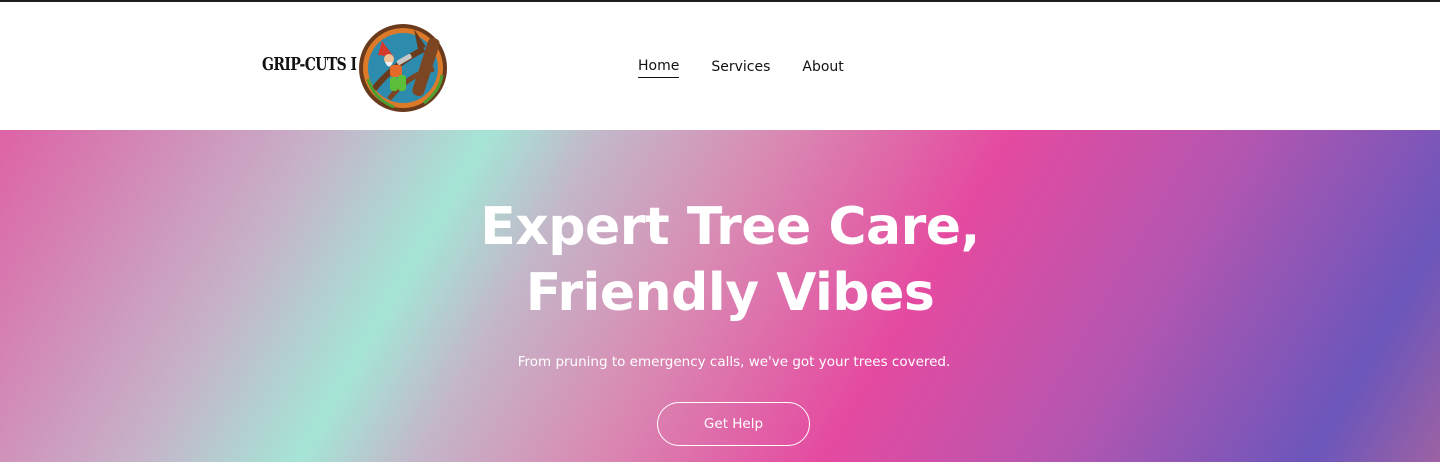  Describe the element at coordinates (403, 68) in the screenshot. I see `gnome-climbing-tree-logo-icon` at that location.